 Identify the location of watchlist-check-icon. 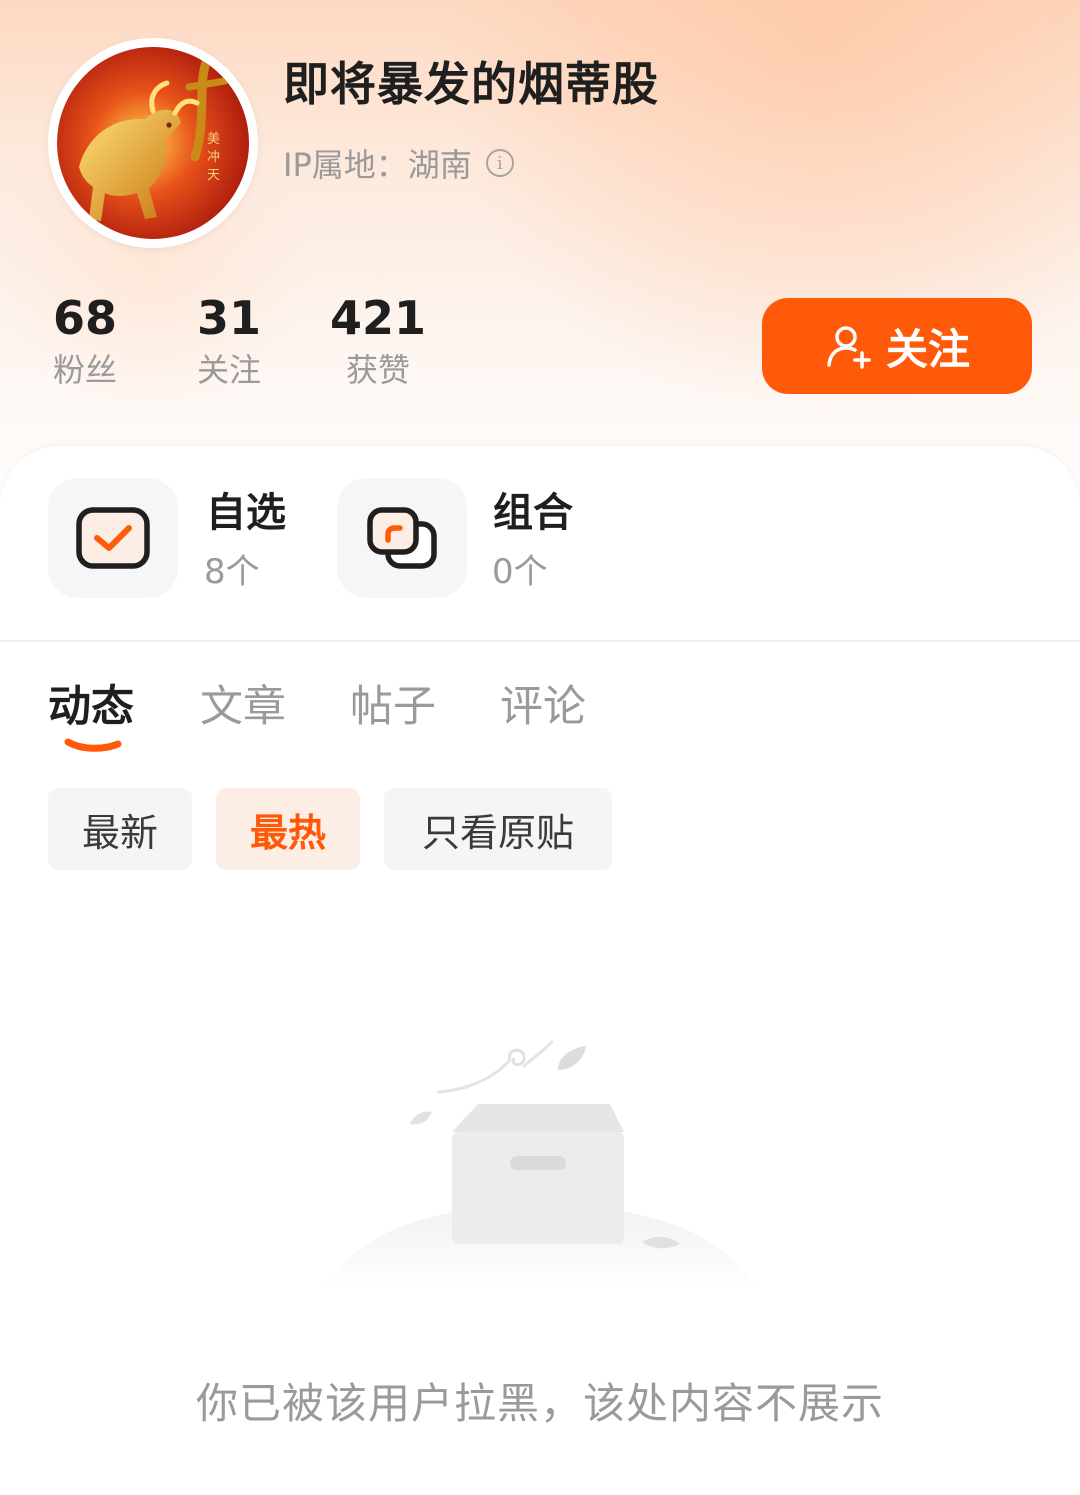
(113, 538).